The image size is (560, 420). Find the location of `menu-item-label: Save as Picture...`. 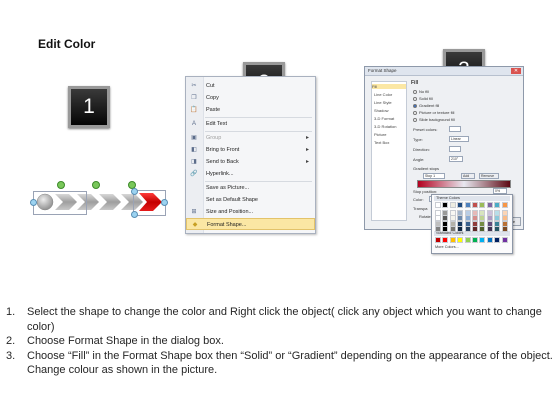

menu-item-label: Save as Picture... is located at coordinates (228, 188).